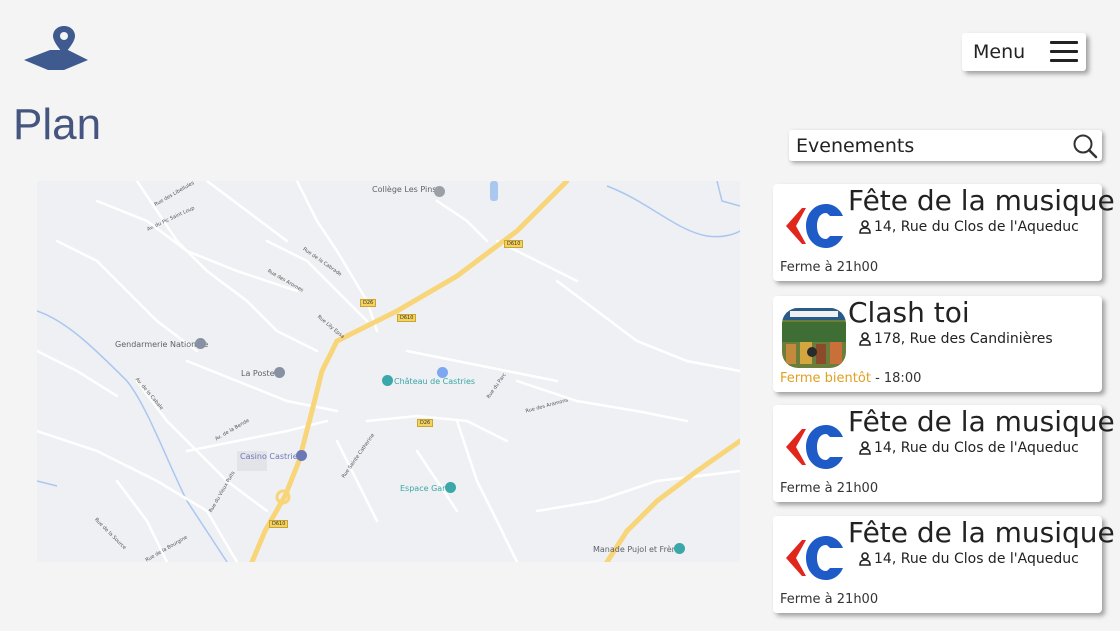  Describe the element at coordinates (57, 124) in the screenshot. I see `page-title: Plan` at that location.